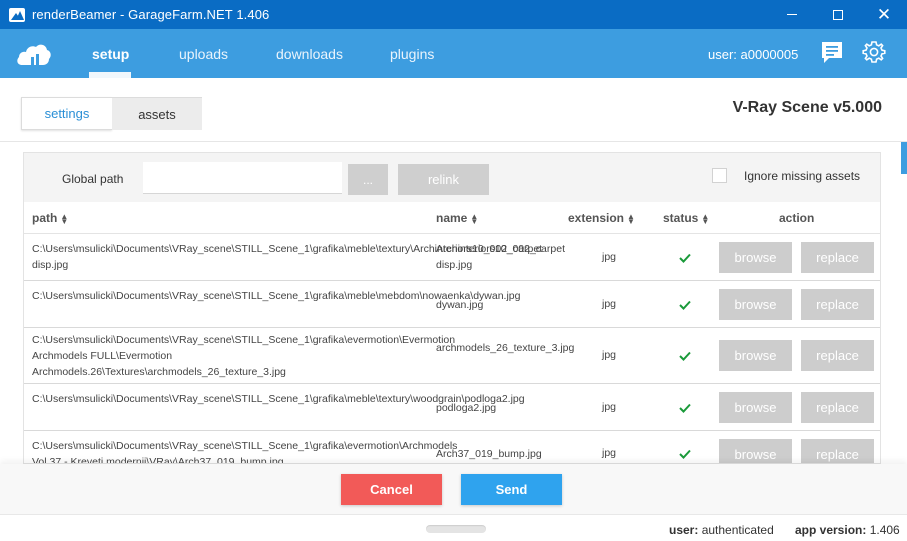 The width and height of the screenshot is (907, 541). Describe the element at coordinates (904, 158) in the screenshot. I see `scrollbar-thumb` at that location.